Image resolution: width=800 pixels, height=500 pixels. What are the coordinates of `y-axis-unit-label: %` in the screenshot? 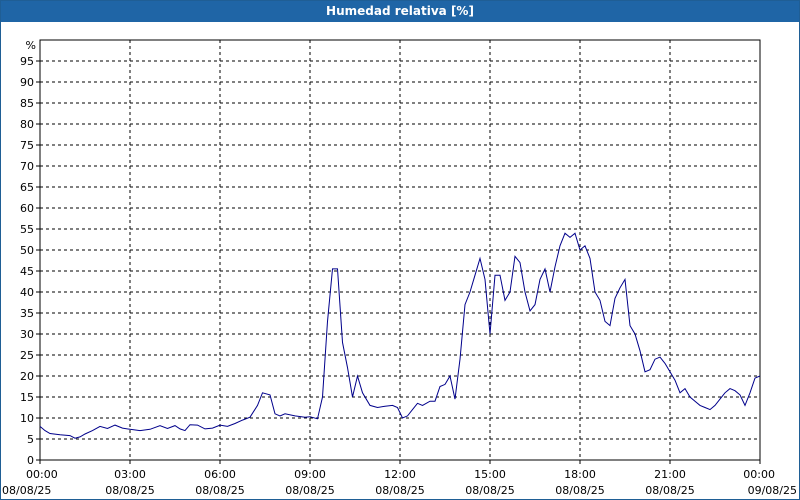 It's located at (31, 45).